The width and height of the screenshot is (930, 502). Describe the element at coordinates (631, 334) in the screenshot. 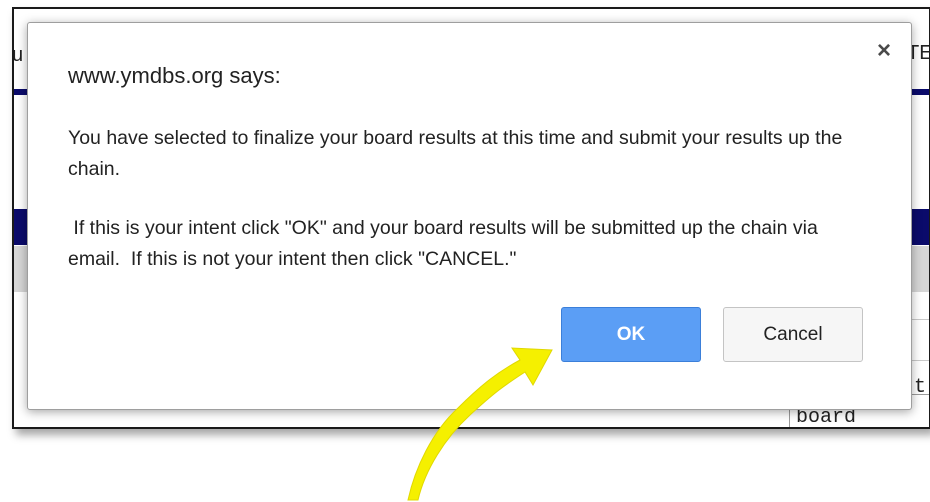

I see `ok-button: OK` at that location.